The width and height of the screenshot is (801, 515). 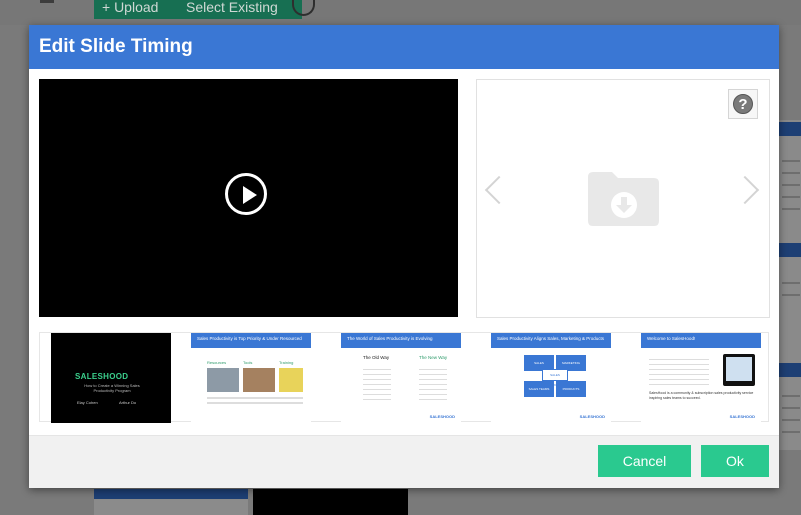 I want to click on slide-heading: The Old Way, so click(x=376, y=357).